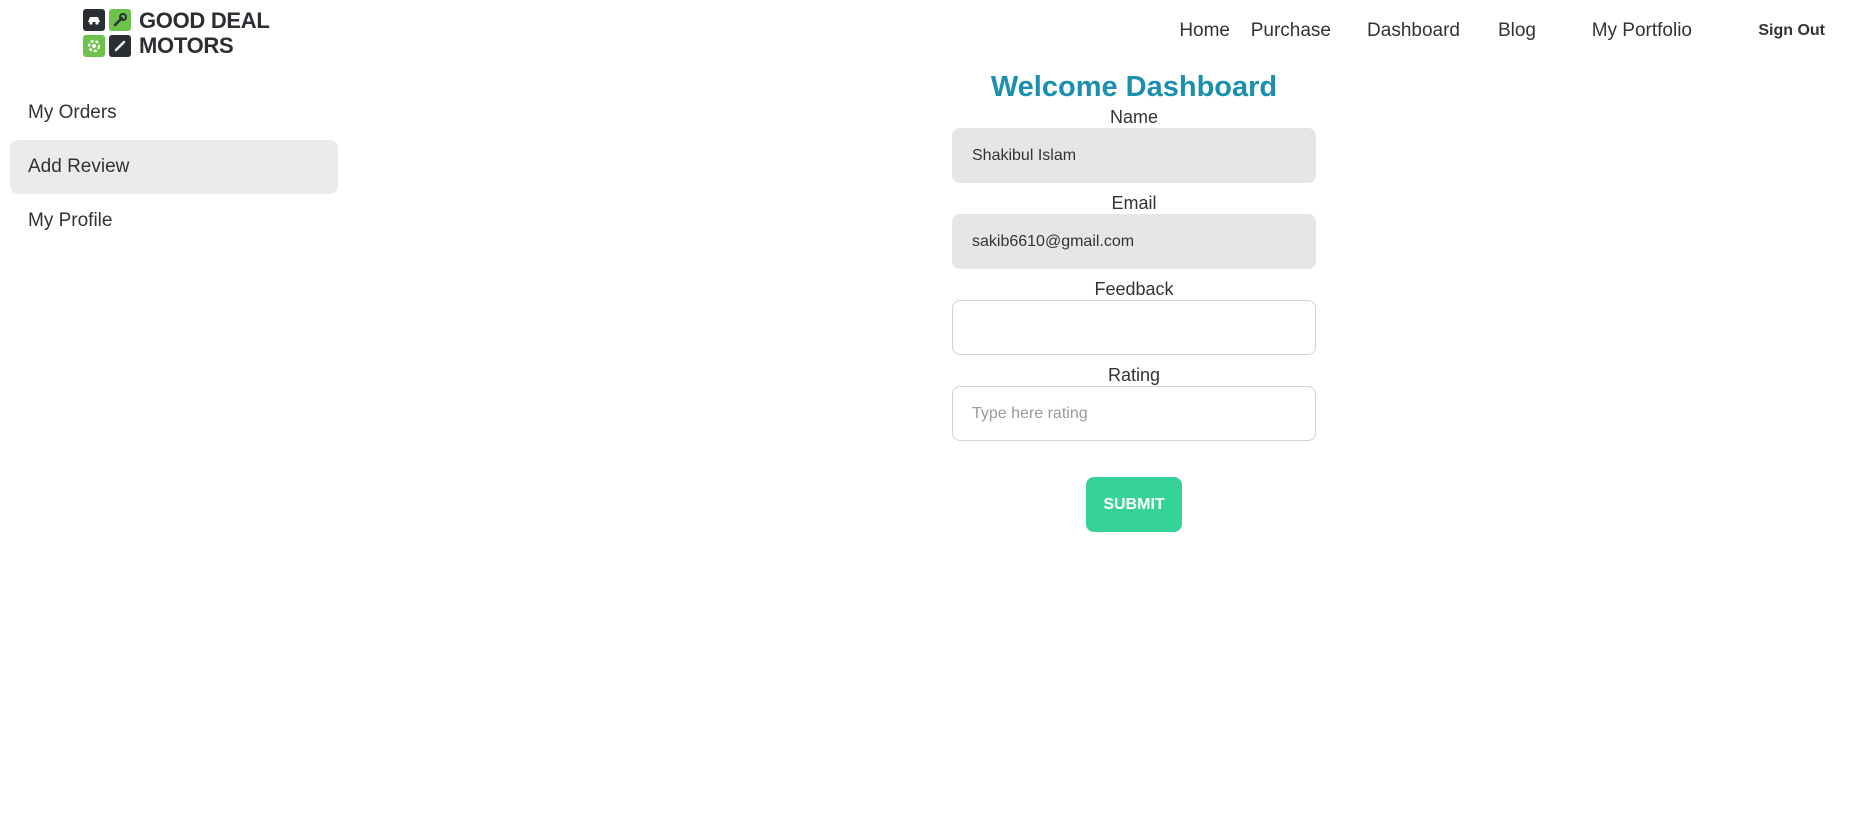  What do you see at coordinates (1517, 31) in the screenshot?
I see `nav-blog: Blog` at bounding box center [1517, 31].